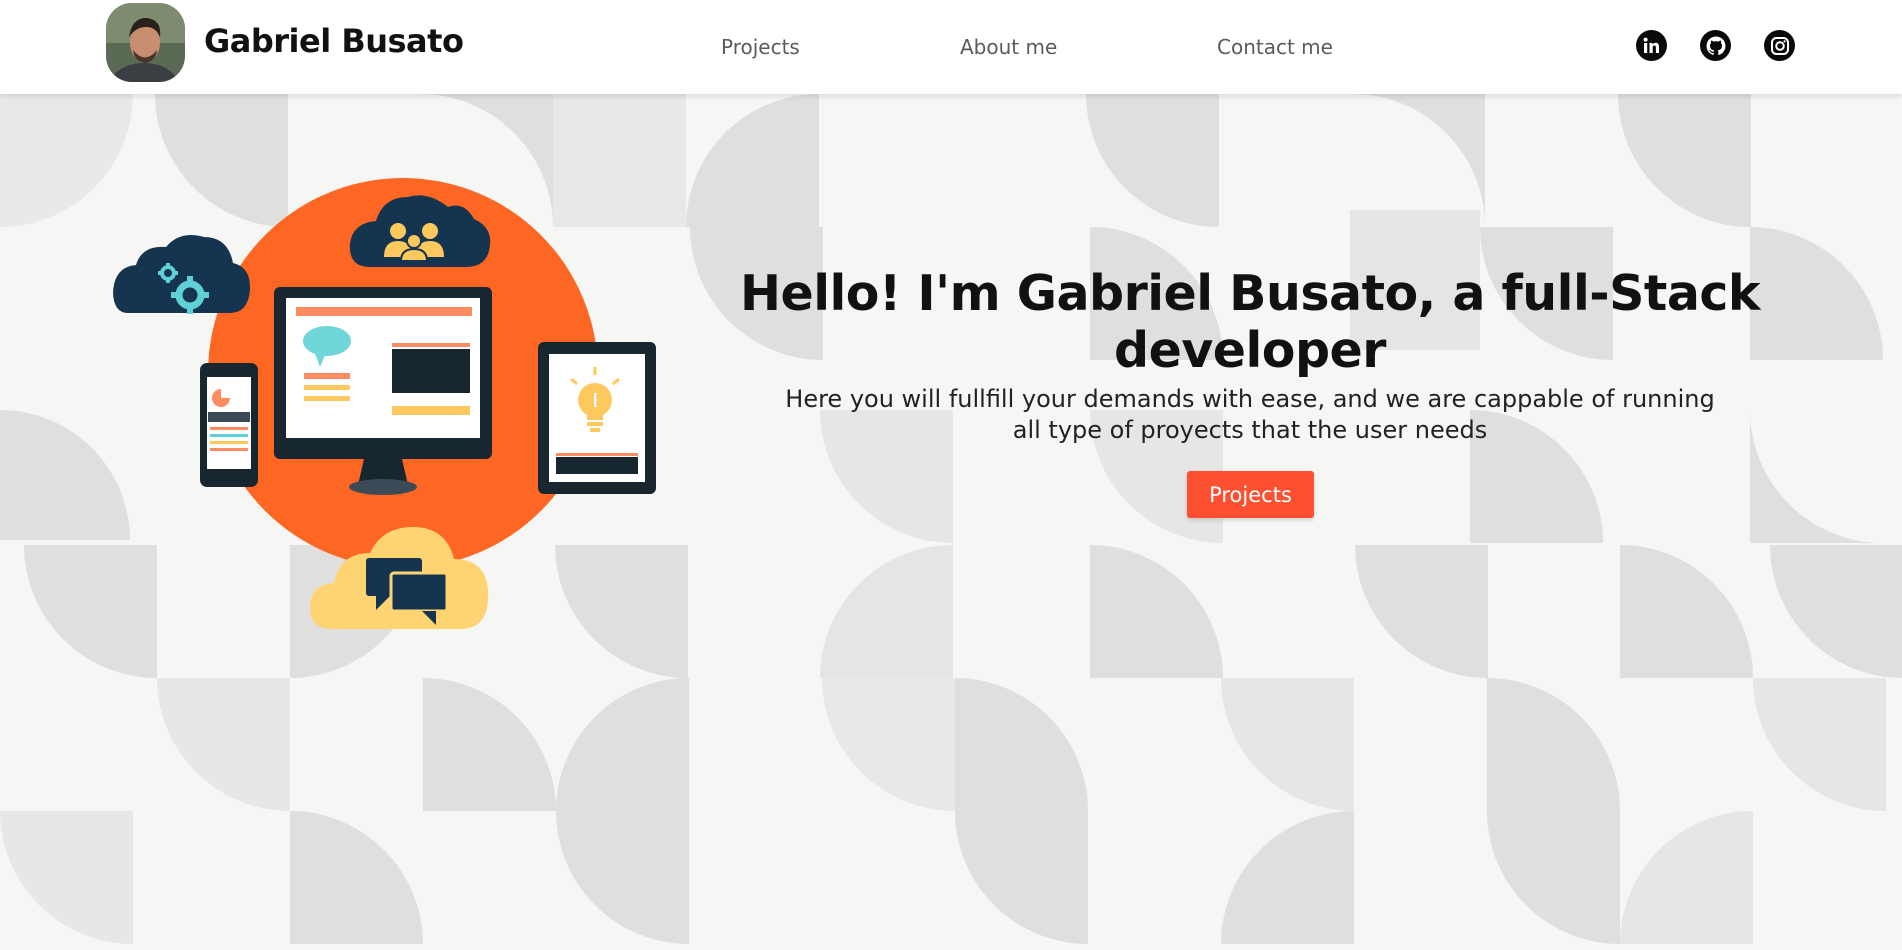 This screenshot has width=1902, height=950. I want to click on linkedin-link, so click(1651, 45).